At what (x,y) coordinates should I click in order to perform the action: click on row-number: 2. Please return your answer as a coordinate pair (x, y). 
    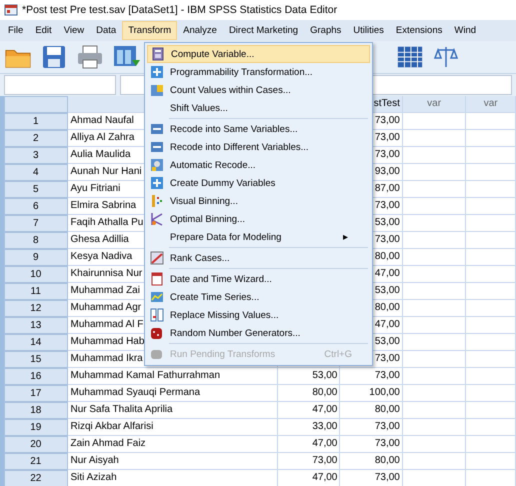
    Looking at the image, I should click on (36, 138).